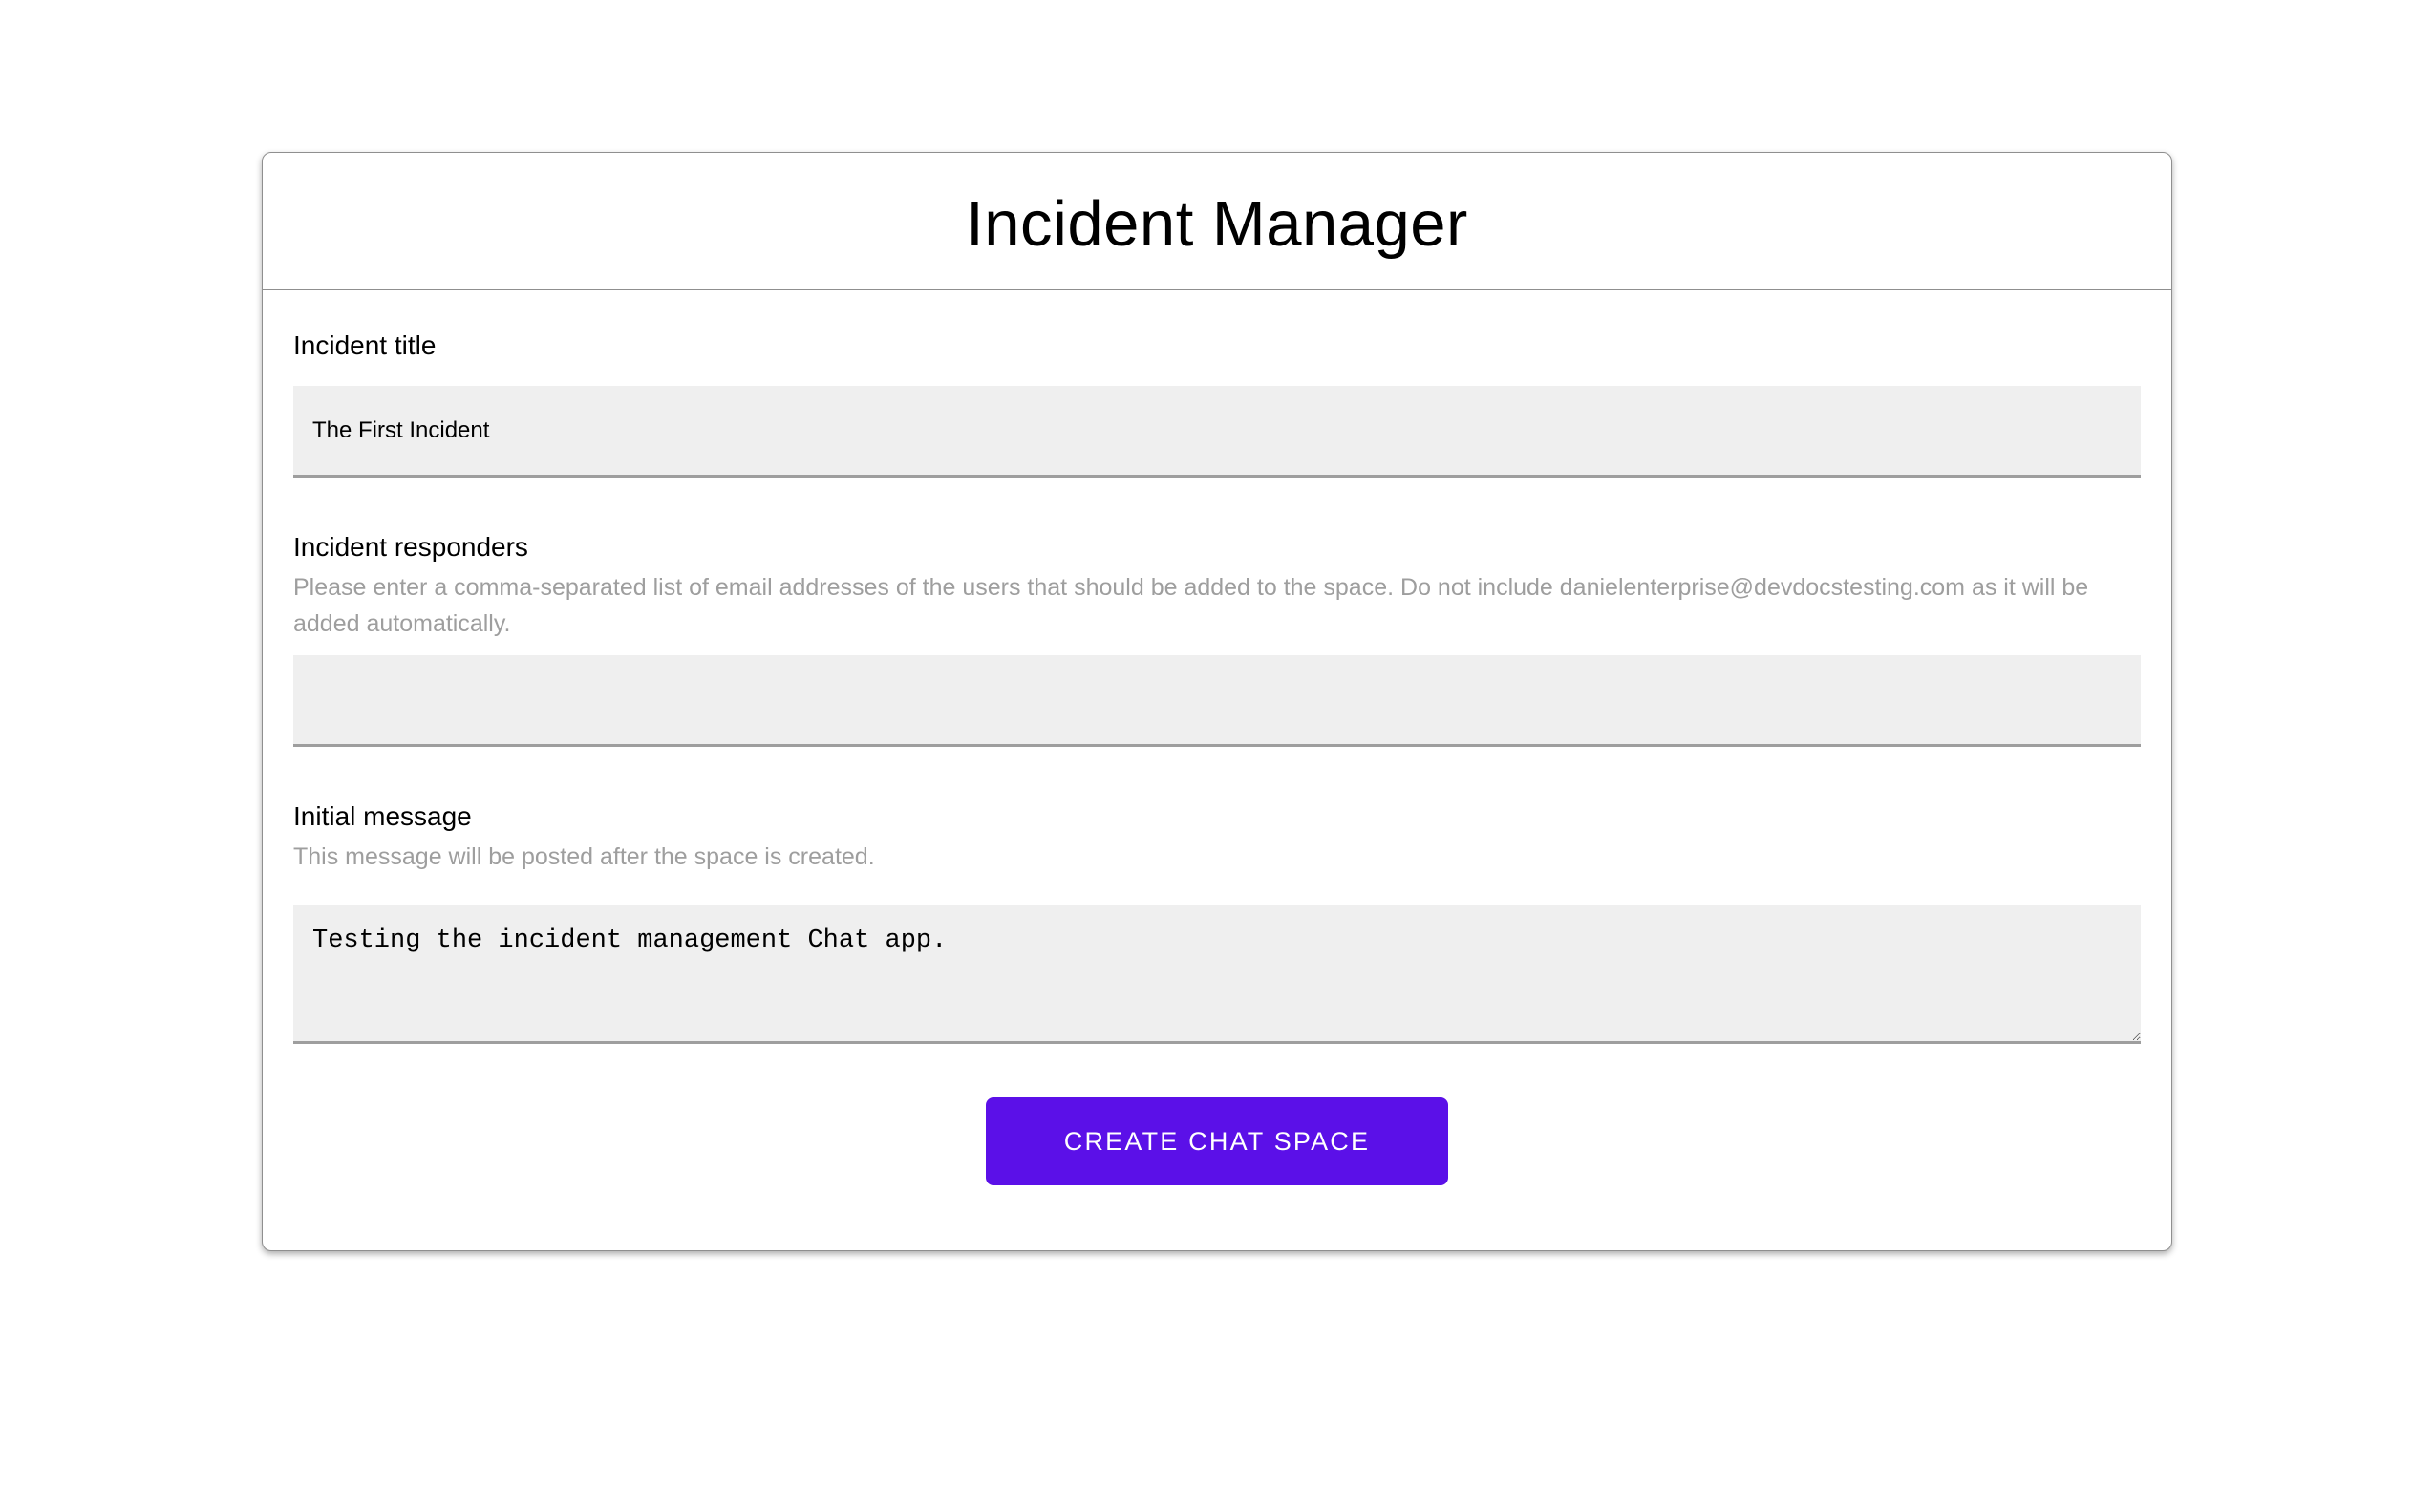  Describe the element at coordinates (365, 345) in the screenshot. I see `incident-title-label: Incident title` at that location.